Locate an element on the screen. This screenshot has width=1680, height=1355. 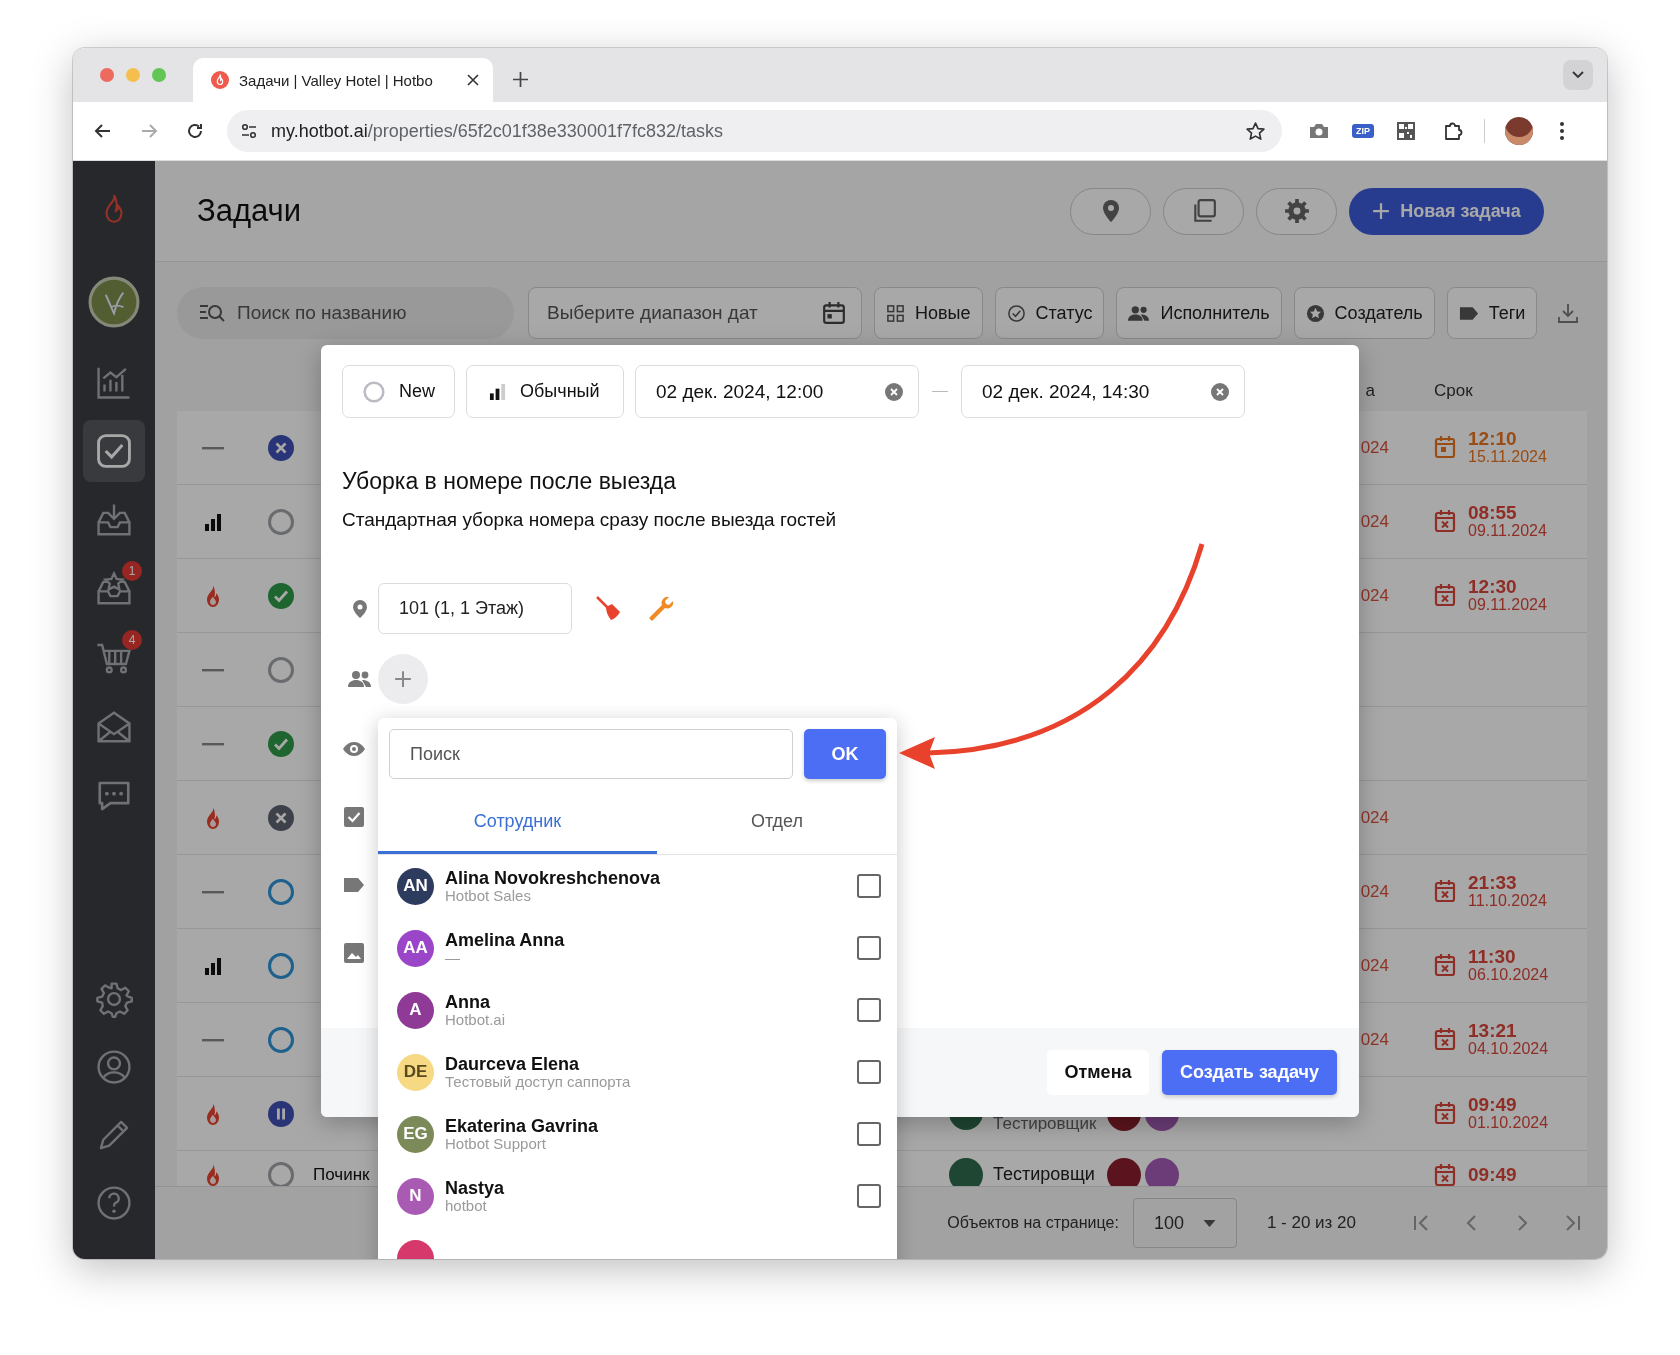
deadline-time: 21:33 is located at coordinates (1493, 883).